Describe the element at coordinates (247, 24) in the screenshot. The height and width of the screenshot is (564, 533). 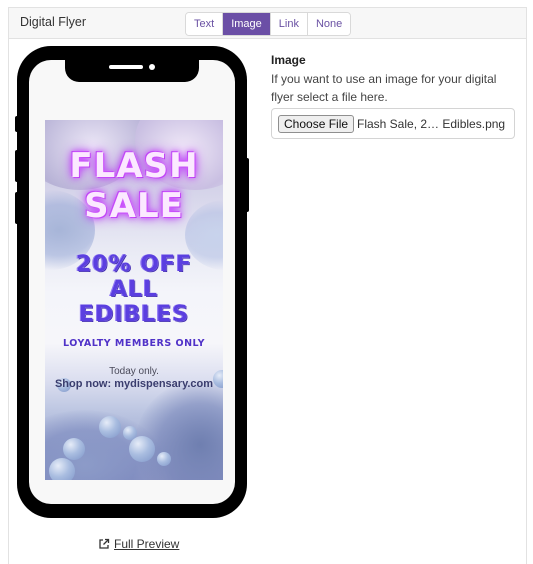
I see `tab-image: Image` at that location.